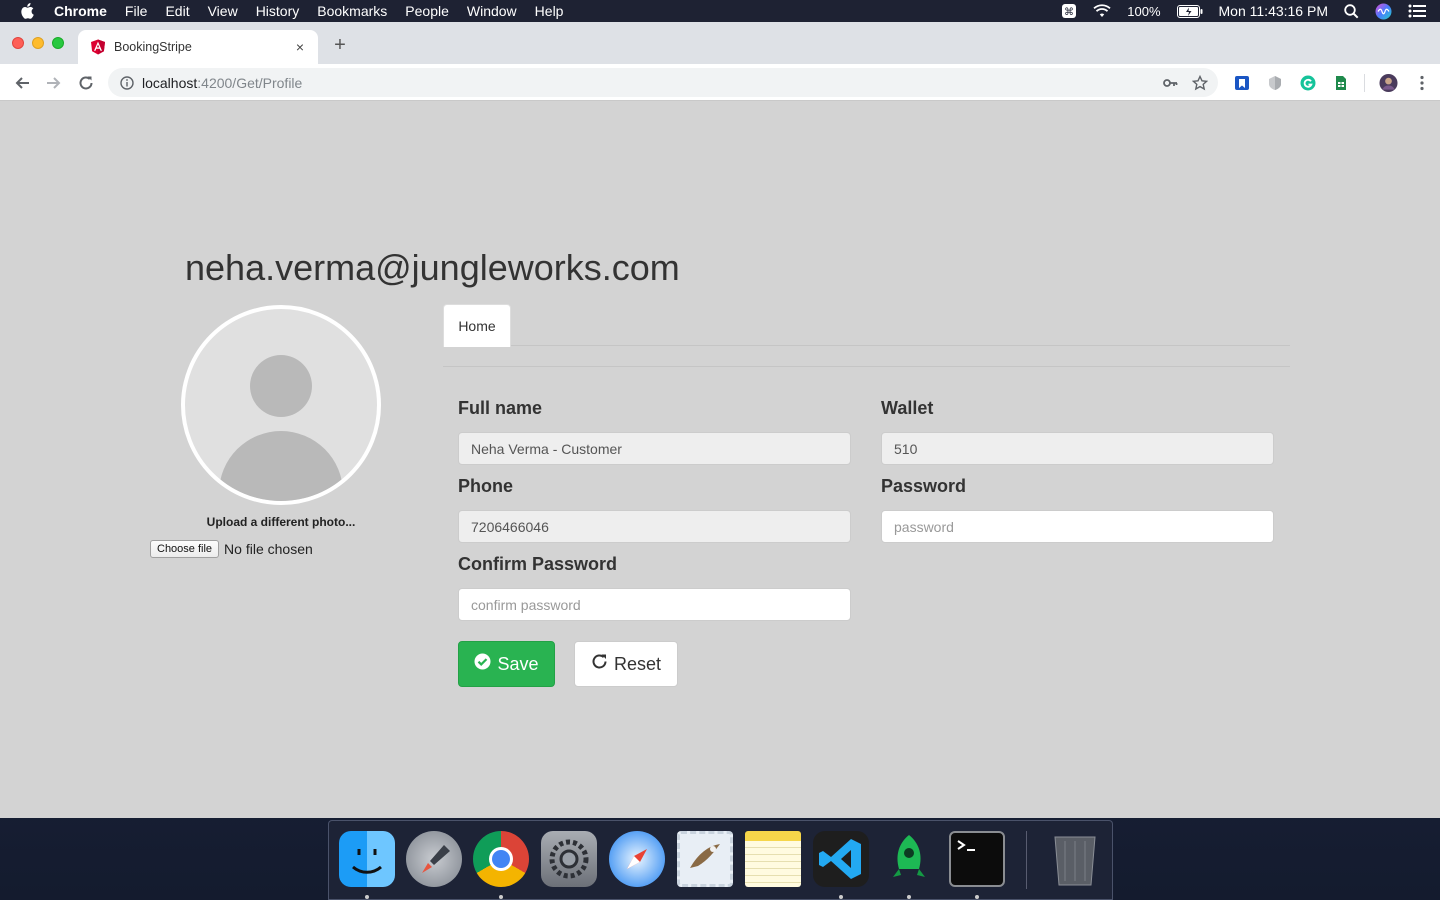 Image resolution: width=1440 pixels, height=900 pixels. I want to click on url-host: localhost, so click(170, 82).